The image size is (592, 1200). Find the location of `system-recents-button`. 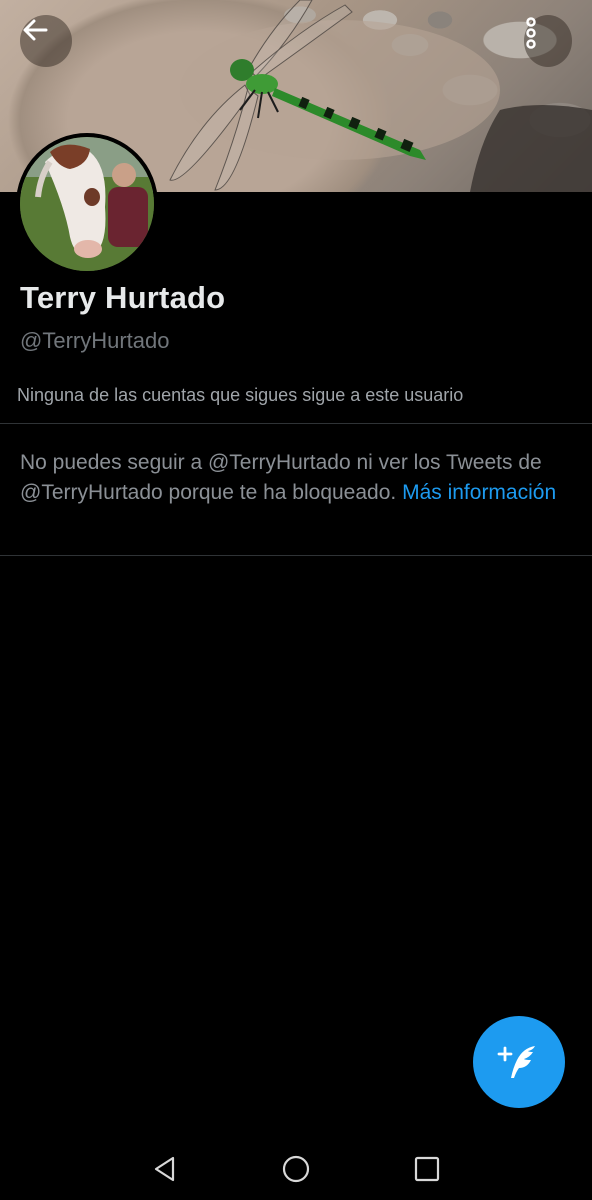

system-recents-button is located at coordinates (427, 1169).